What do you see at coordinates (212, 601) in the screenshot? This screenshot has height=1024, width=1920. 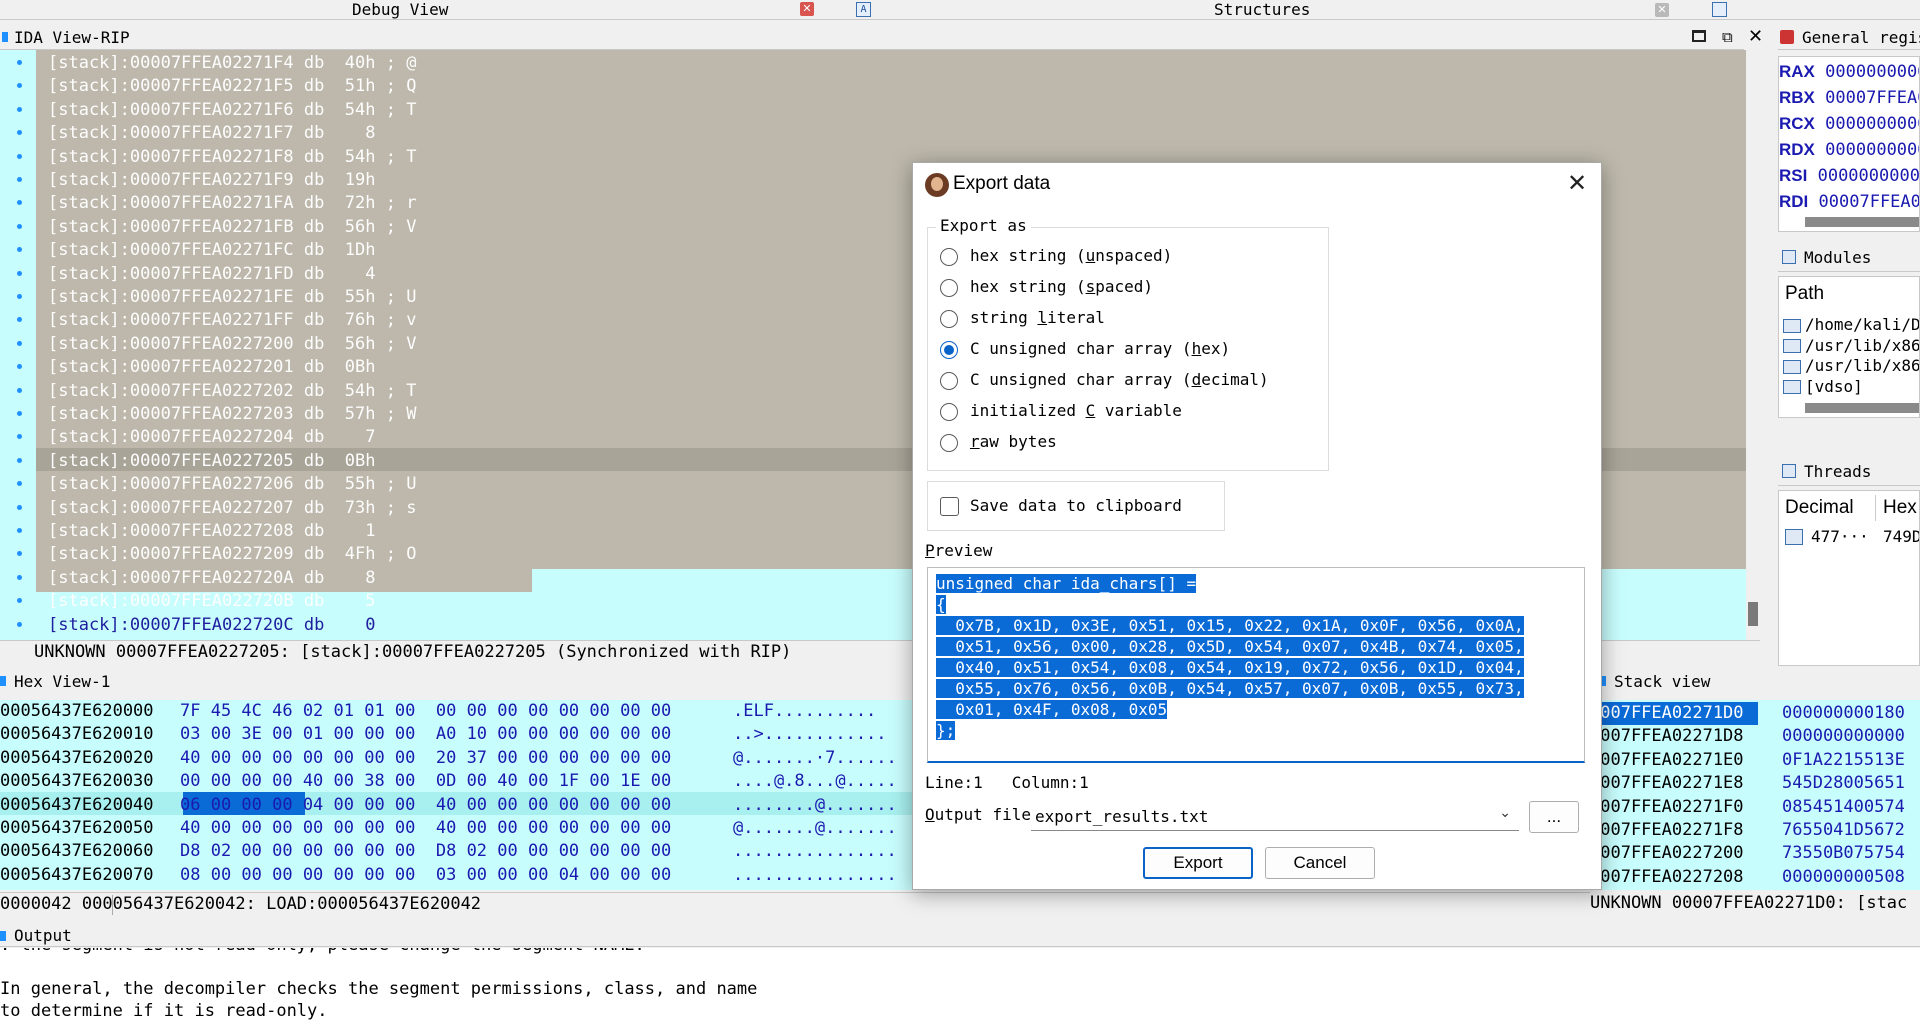 I see `ida-line: [stack]:00007FFEA022720B db 5` at bounding box center [212, 601].